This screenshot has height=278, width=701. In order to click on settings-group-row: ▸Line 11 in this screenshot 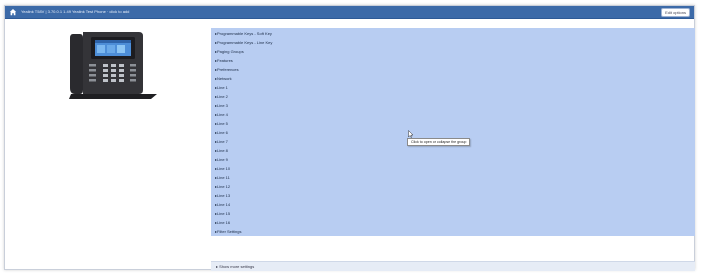, I will do `click(222, 177)`.